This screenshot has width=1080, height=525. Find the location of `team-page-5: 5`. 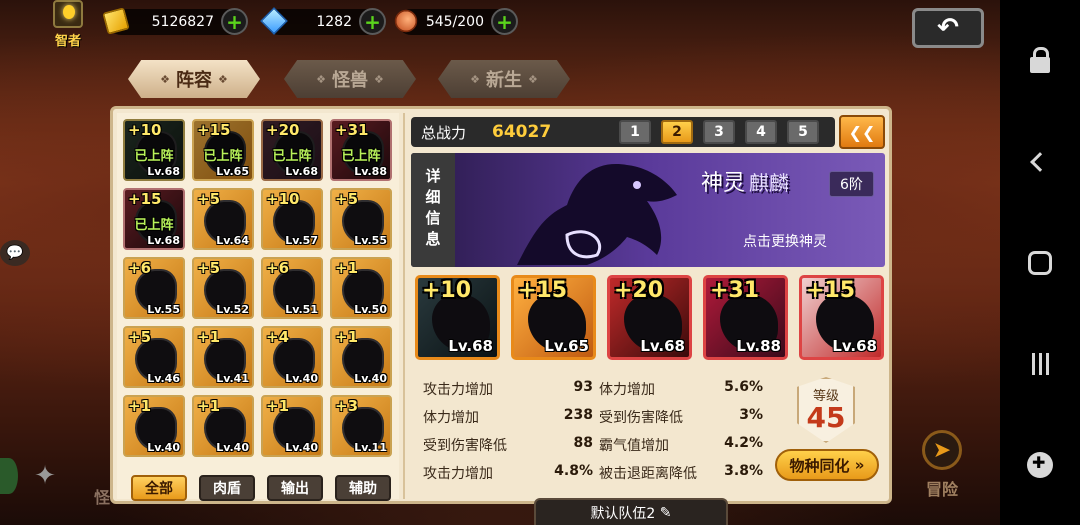

team-page-5: 5 is located at coordinates (803, 132).